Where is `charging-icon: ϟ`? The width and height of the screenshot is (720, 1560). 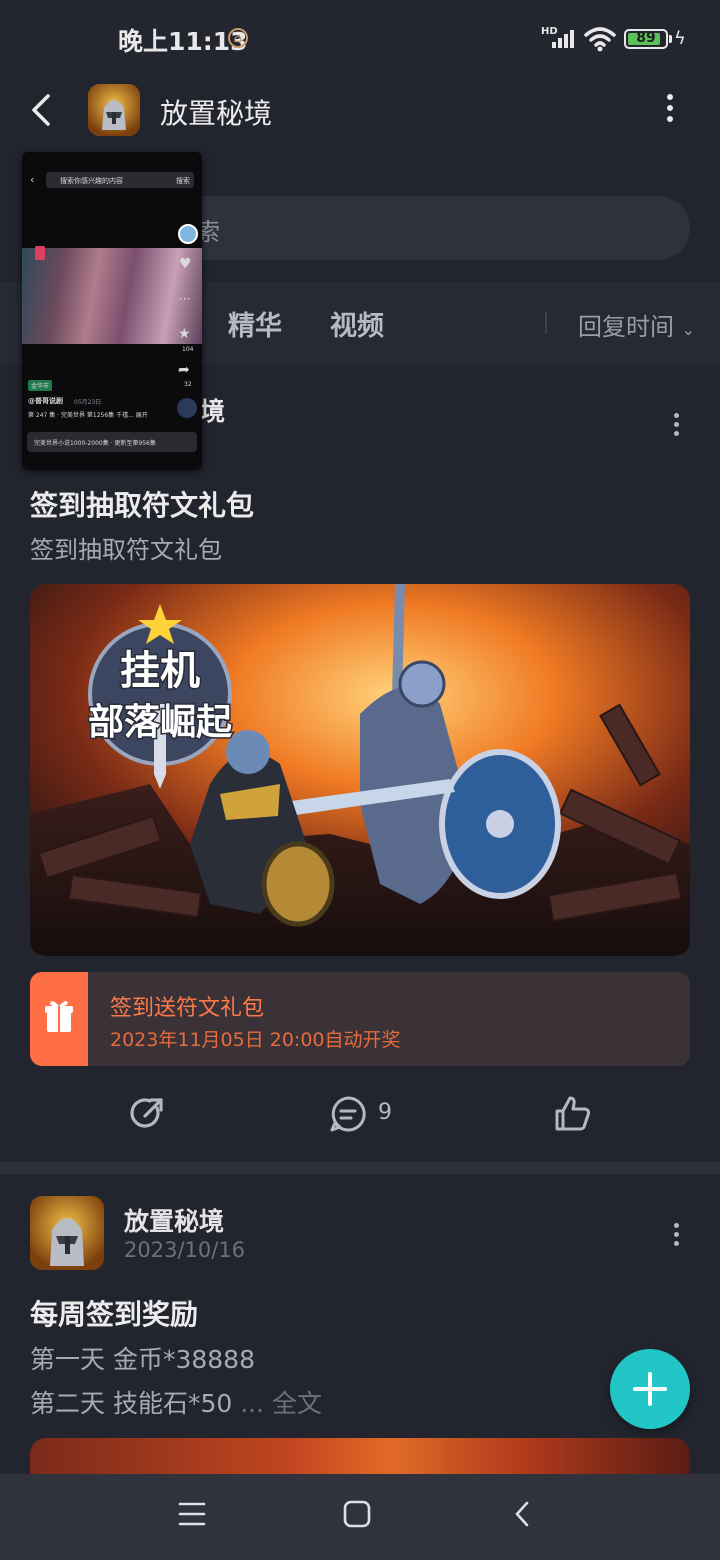
charging-icon: ϟ is located at coordinates (680, 38).